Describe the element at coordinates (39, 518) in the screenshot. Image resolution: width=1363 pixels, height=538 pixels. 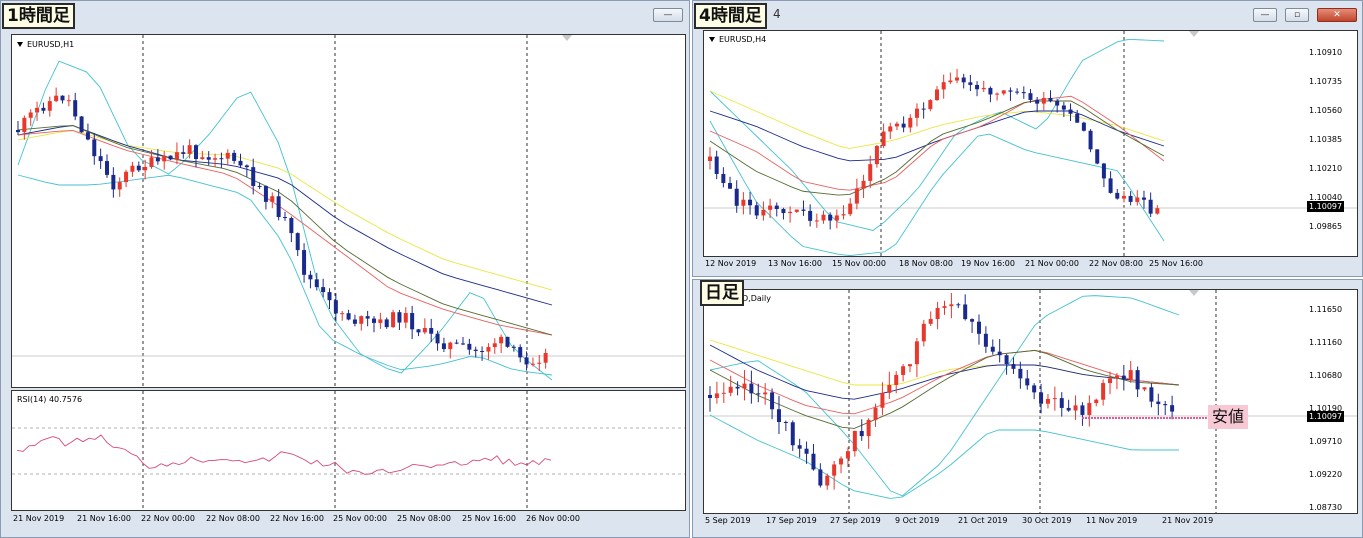
I see `x-tick-label: 21 Nov 2019` at that location.